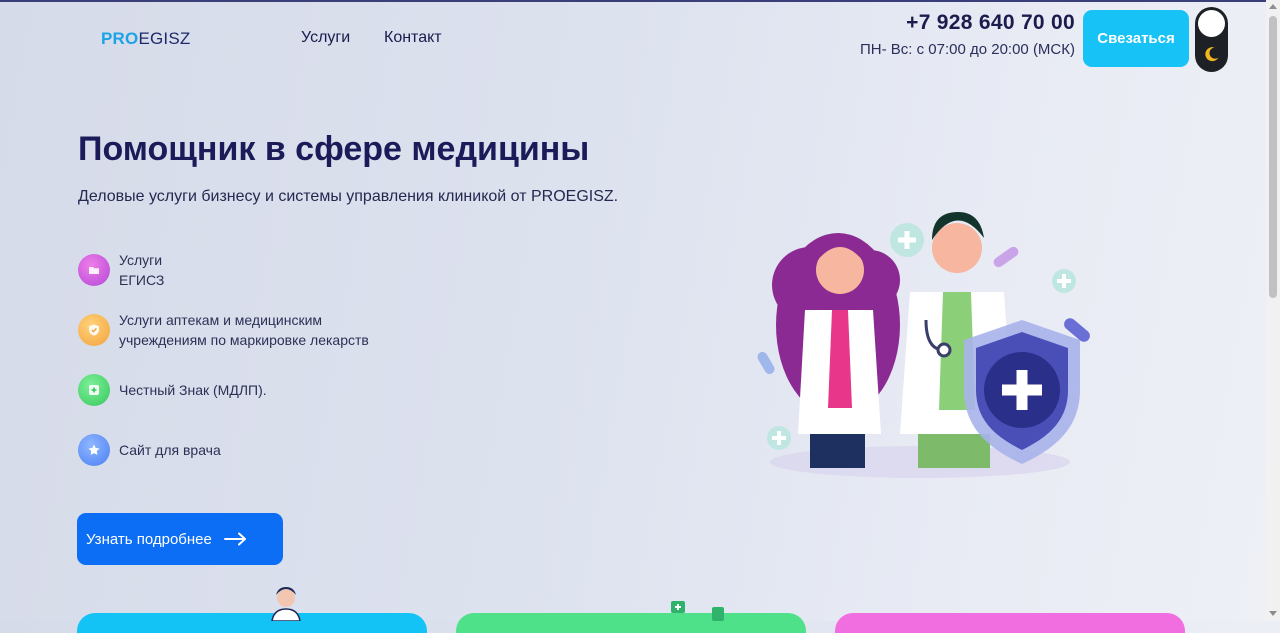  I want to click on working-hours: ПН- Вс: с 07:00 до 20:00 (МСК), so click(967, 49).